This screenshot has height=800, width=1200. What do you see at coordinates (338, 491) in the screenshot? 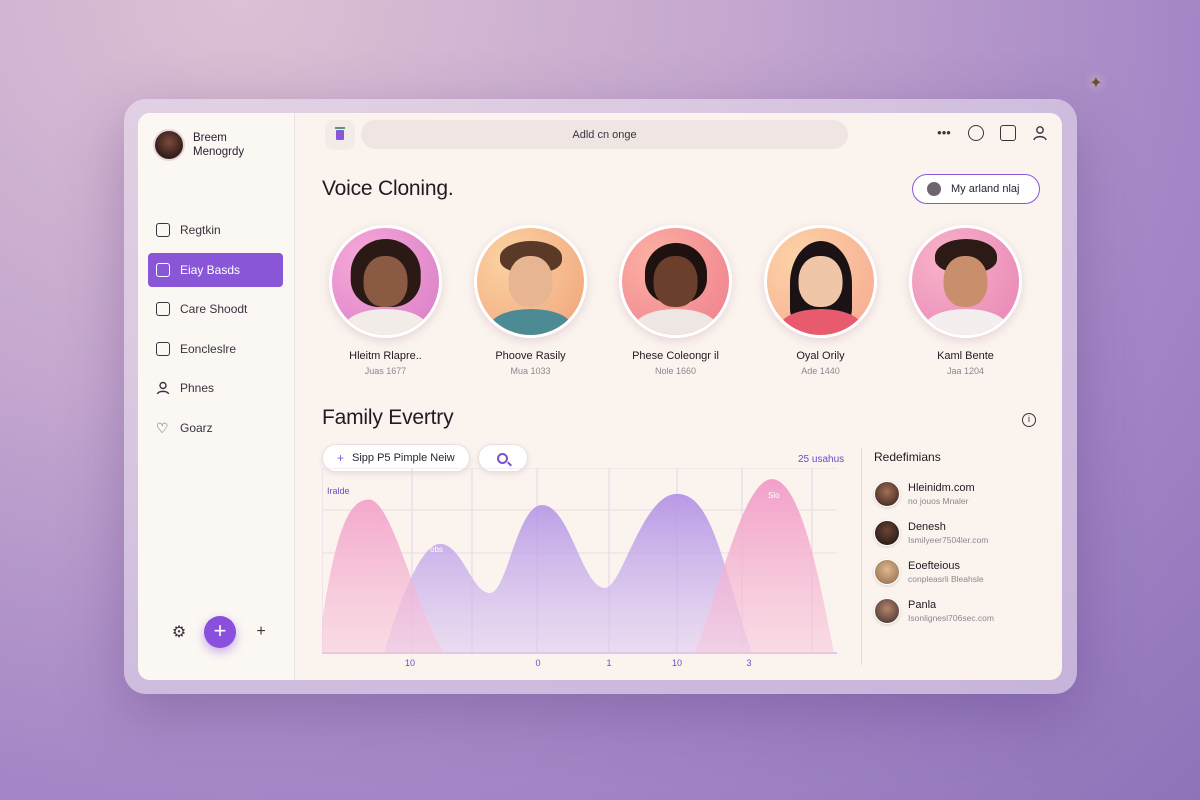
I see `series-label: Iralde` at bounding box center [338, 491].